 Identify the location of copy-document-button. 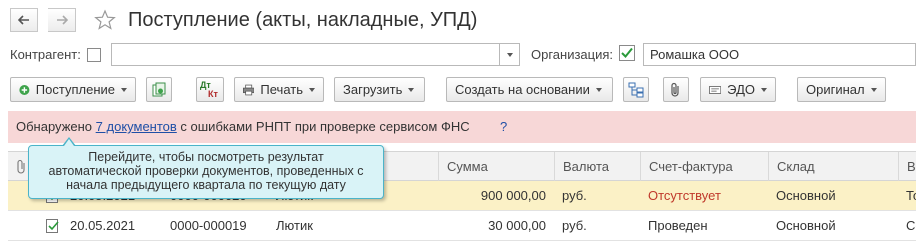
(159, 89).